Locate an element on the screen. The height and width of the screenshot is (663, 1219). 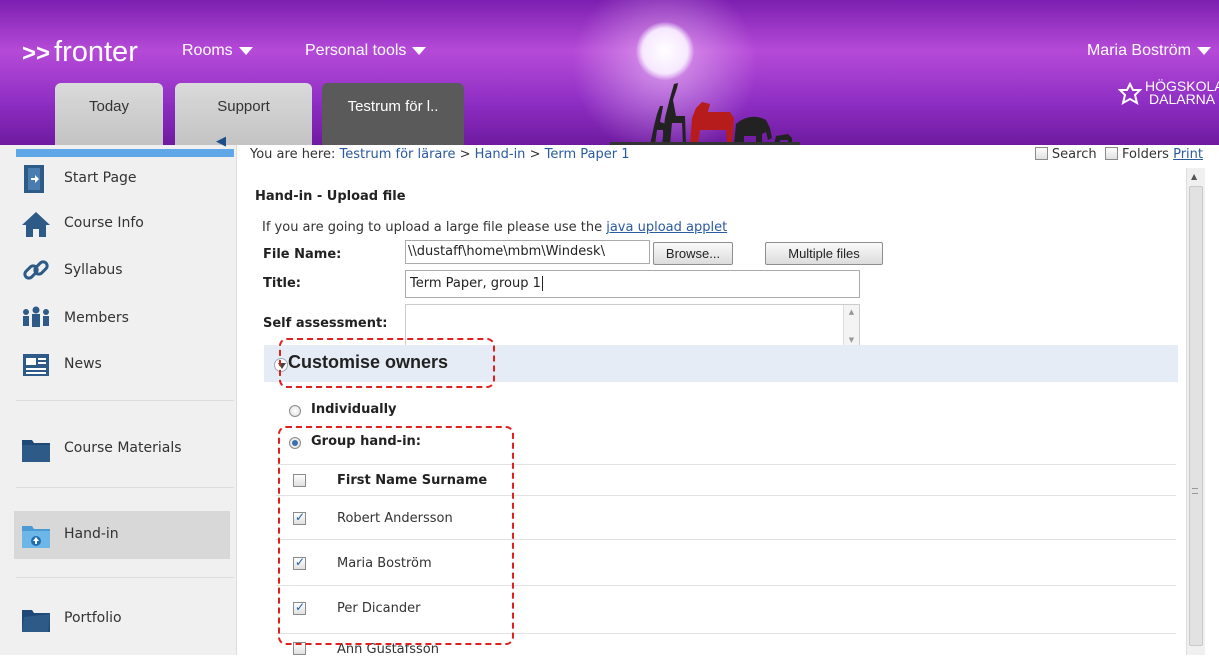
animal-silhouette-icon is located at coordinates (705, 114).